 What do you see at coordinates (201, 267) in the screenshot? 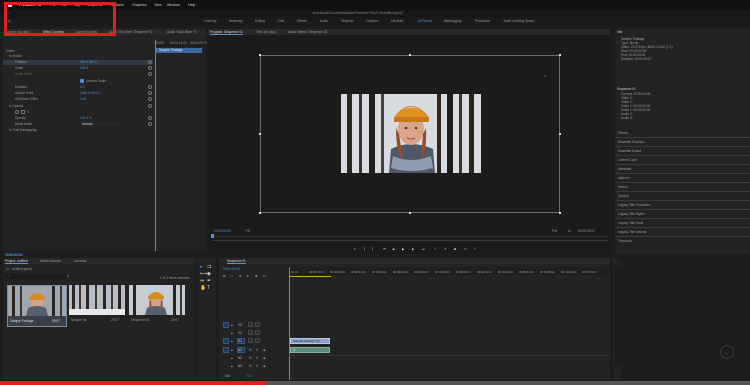
I see `selection-tool-icon: ▸` at bounding box center [201, 267].